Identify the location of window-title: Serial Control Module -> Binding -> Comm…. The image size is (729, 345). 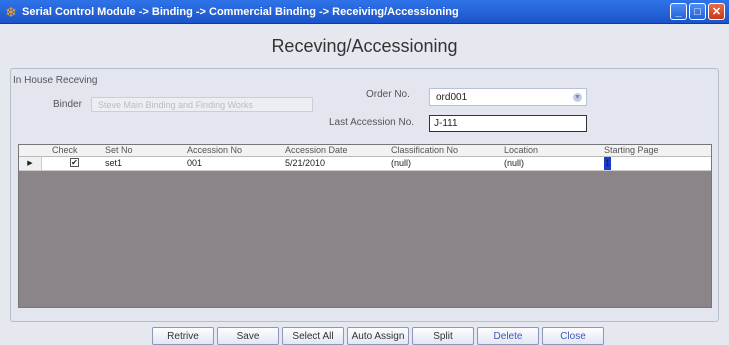
(240, 11).